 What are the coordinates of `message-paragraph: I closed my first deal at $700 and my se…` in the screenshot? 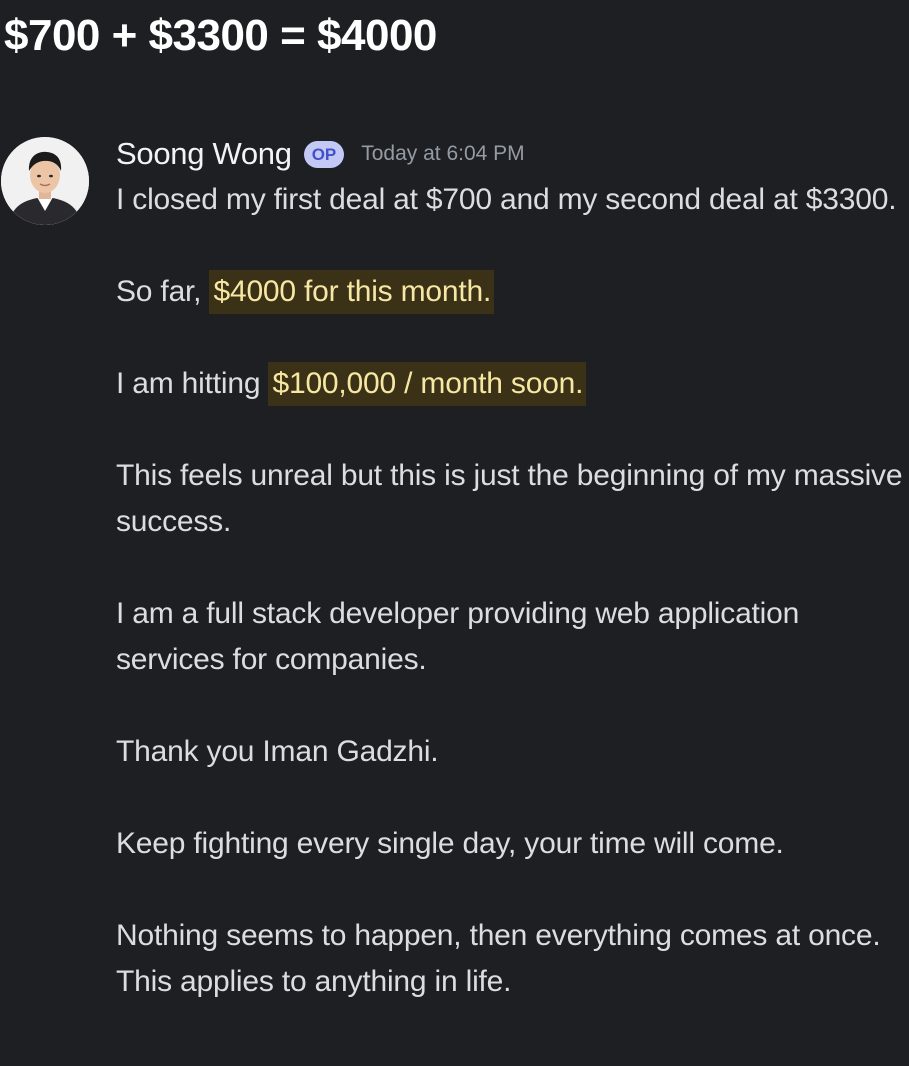 It's located at (506, 199).